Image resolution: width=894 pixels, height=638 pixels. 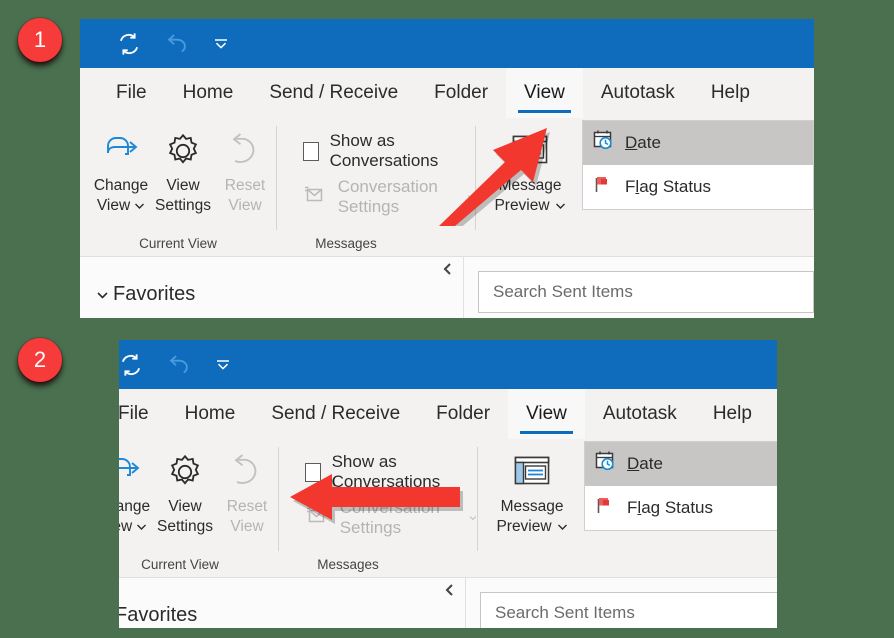 What do you see at coordinates (604, 143) in the screenshot?
I see `date-calendar-clock-icon` at bounding box center [604, 143].